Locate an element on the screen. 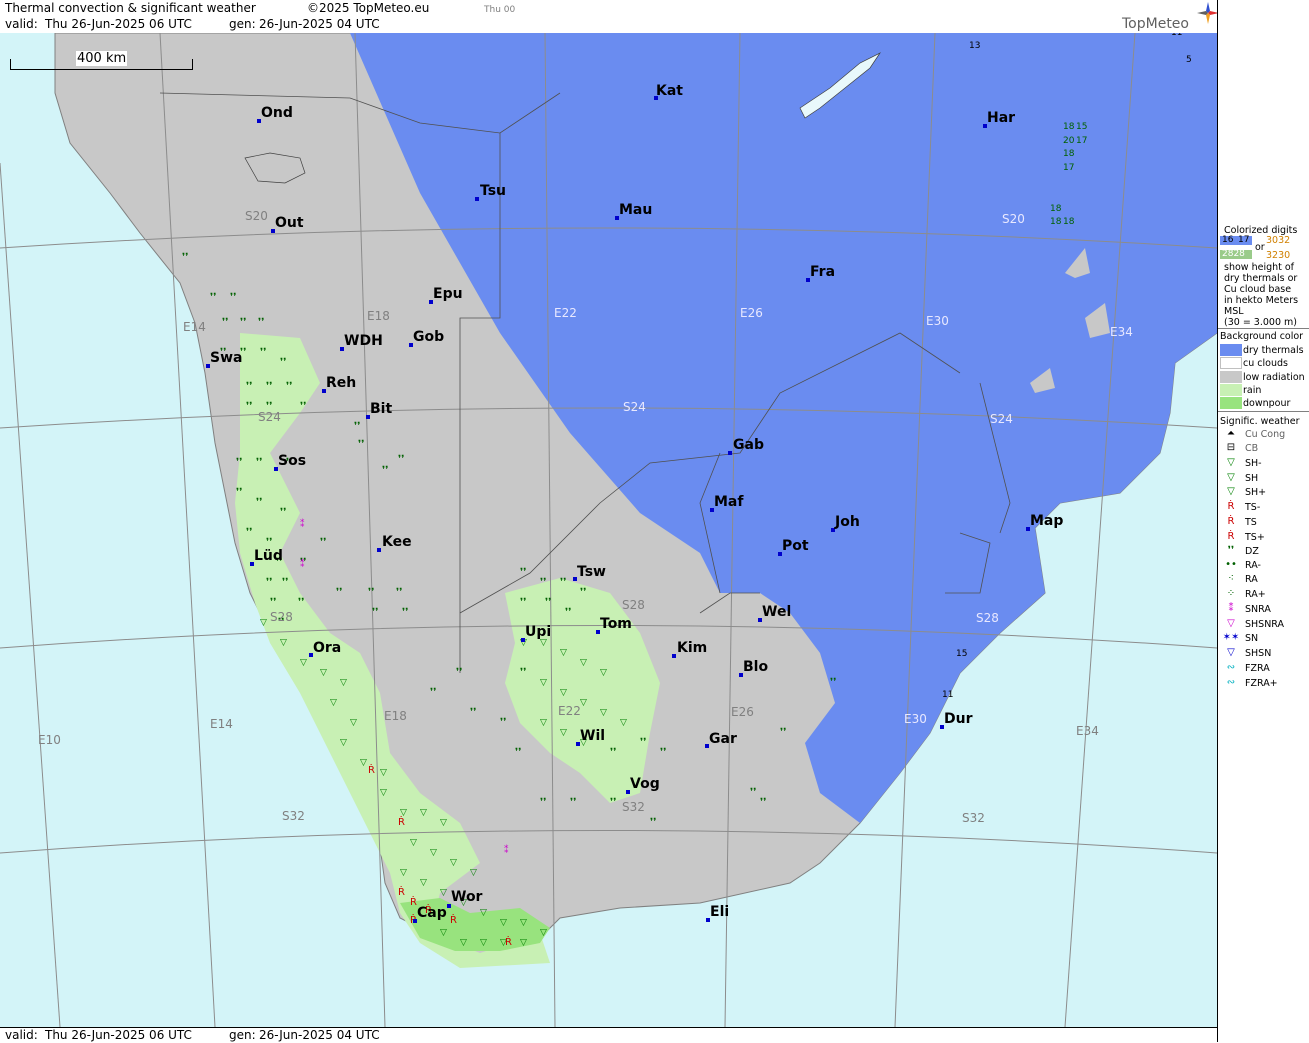 The height and width of the screenshot is (1043, 1309). grid-label: S24 is located at coordinates (1001, 419).